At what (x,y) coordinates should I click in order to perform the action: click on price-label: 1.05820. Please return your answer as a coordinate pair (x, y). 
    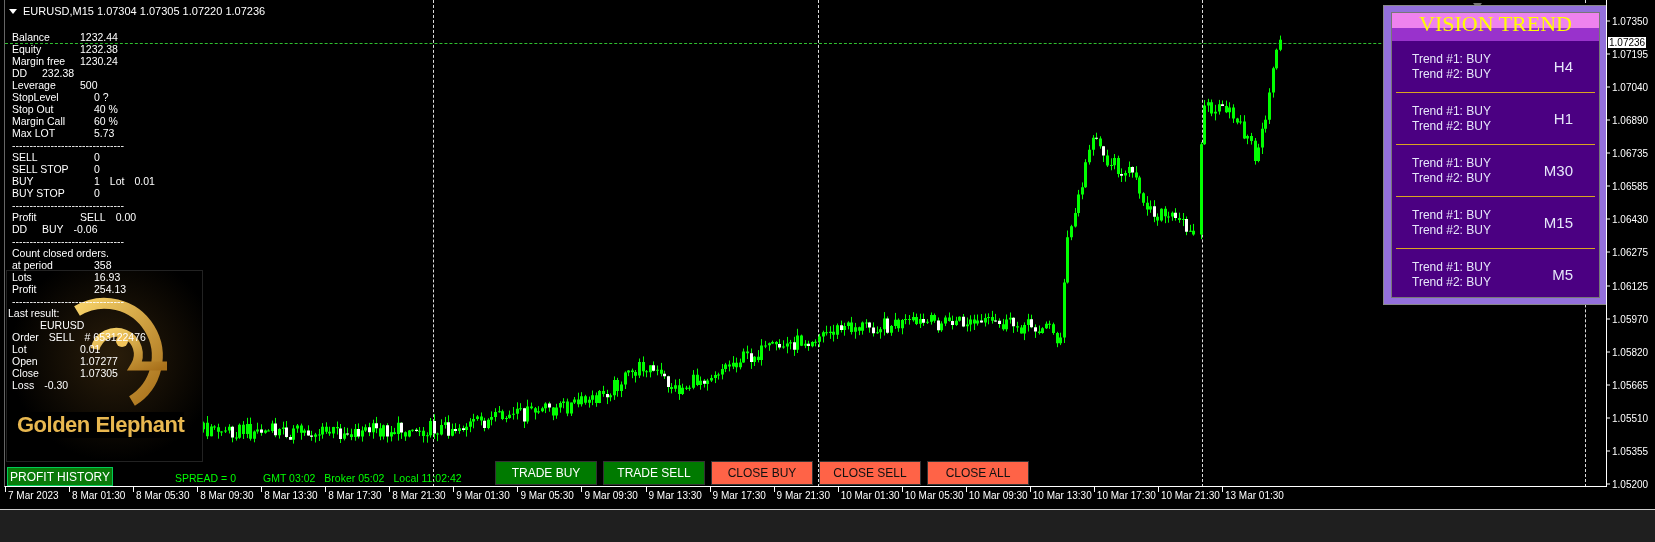
    Looking at the image, I should click on (1630, 352).